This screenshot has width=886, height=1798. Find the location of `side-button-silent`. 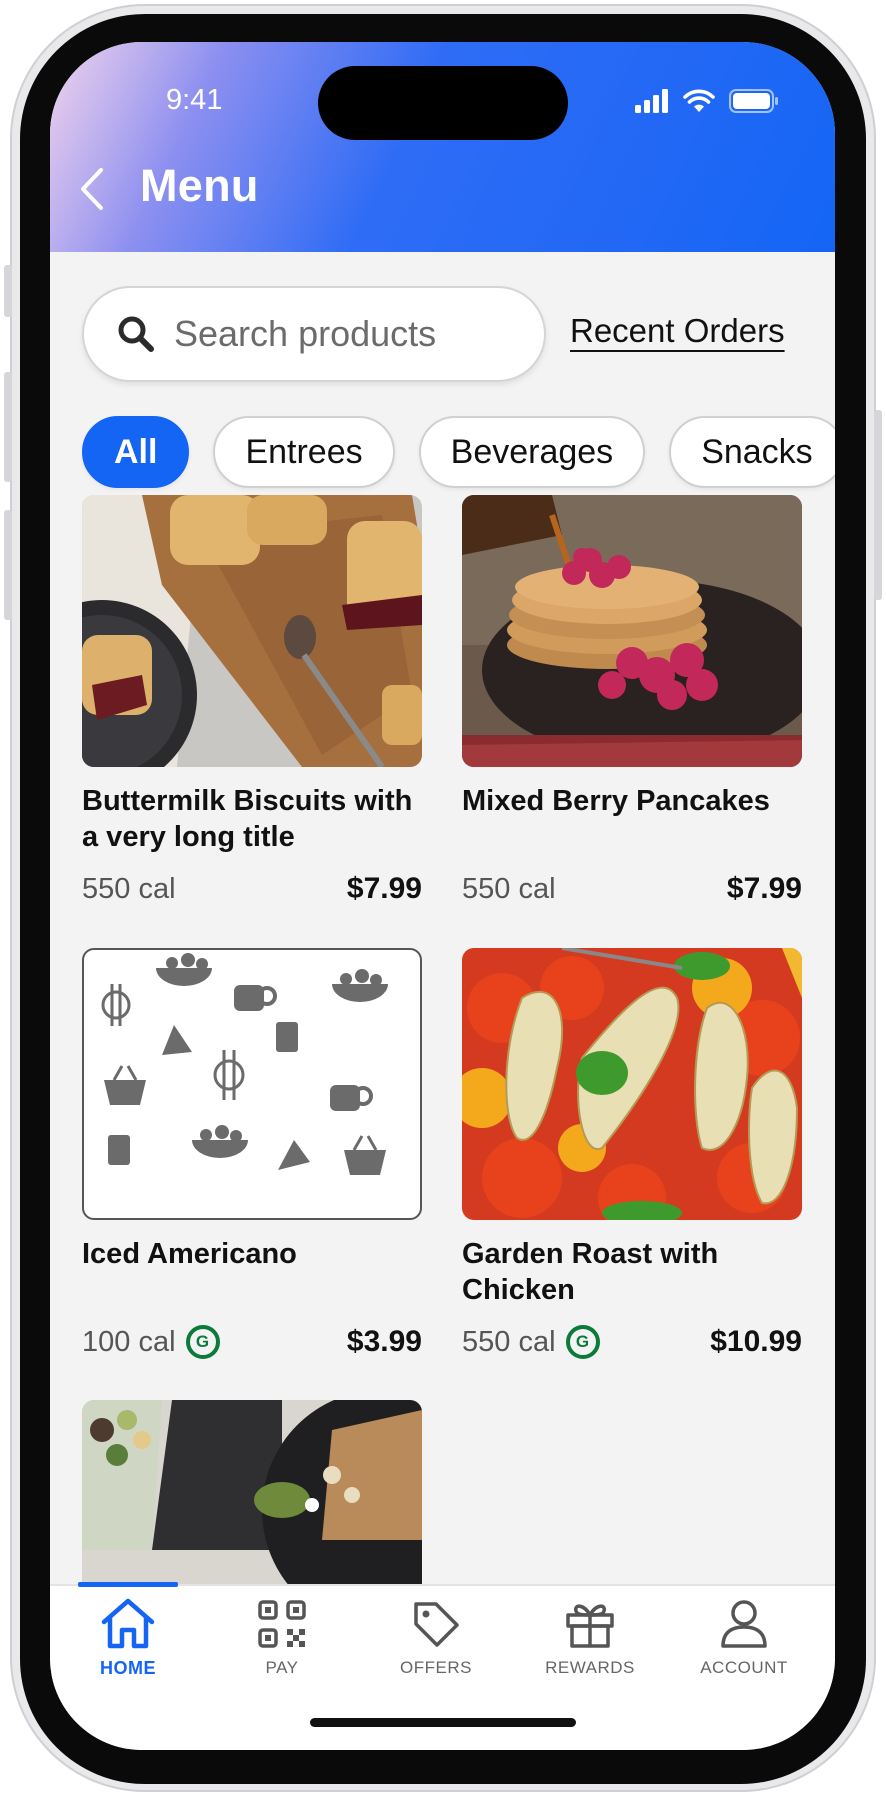

side-button-silent is located at coordinates (8, 291).